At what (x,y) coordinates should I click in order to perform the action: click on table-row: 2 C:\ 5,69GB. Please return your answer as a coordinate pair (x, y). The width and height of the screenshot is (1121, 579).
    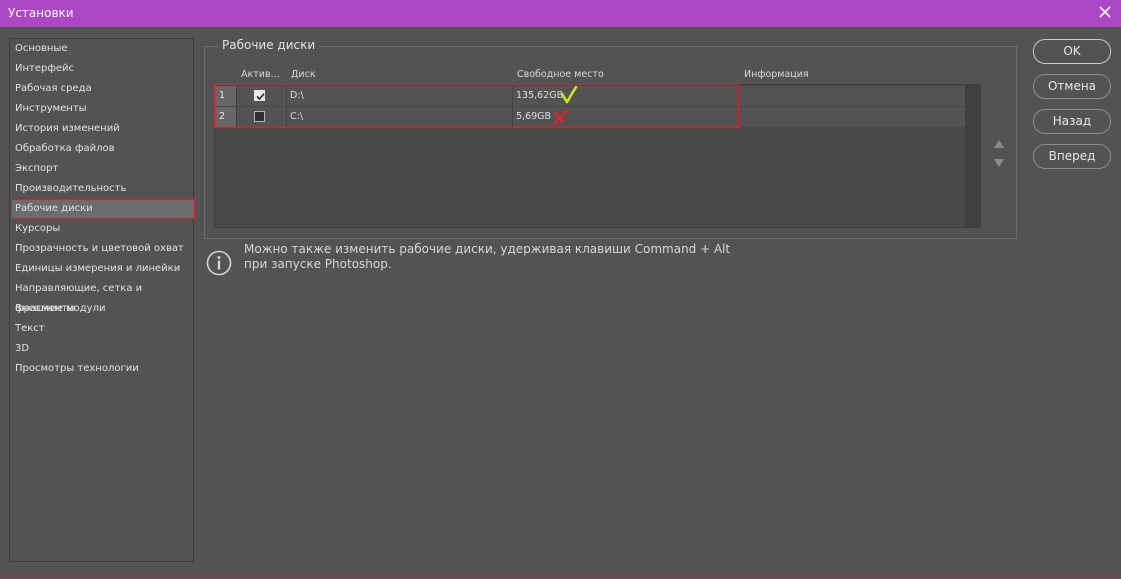
    Looking at the image, I should click on (590, 117).